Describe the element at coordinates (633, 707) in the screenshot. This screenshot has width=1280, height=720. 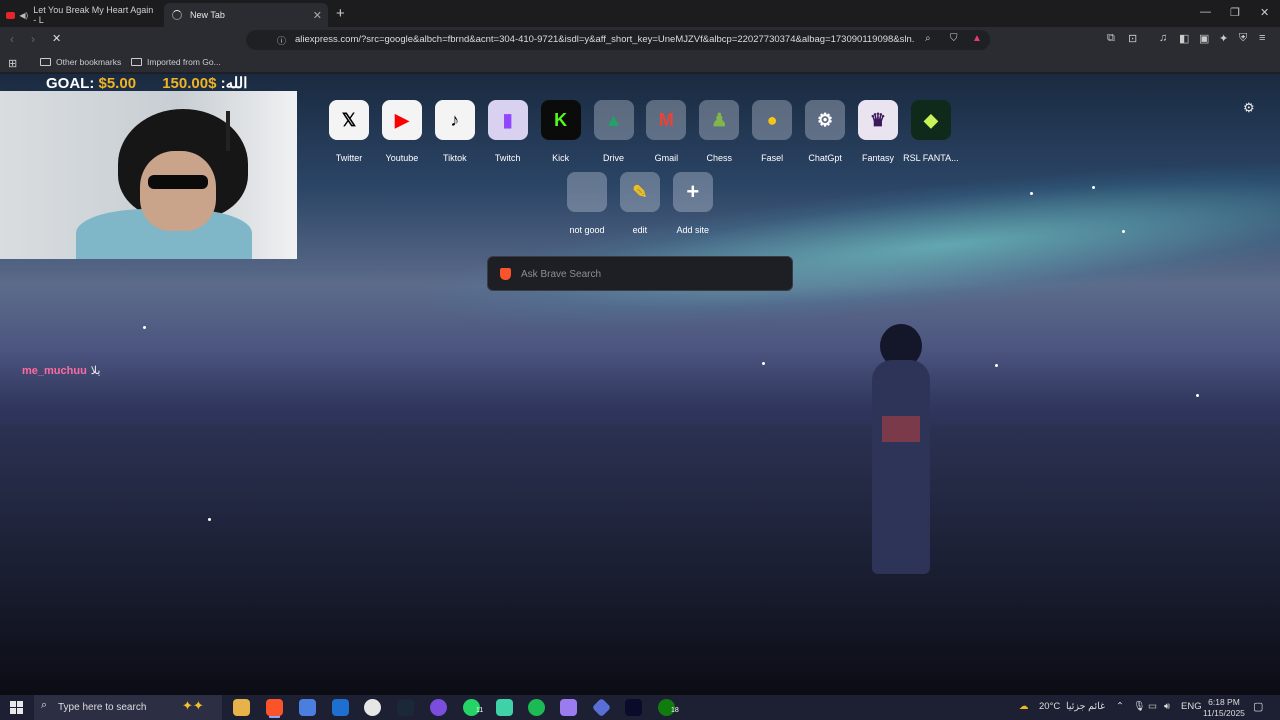
I see `terminal-app-icon` at that location.